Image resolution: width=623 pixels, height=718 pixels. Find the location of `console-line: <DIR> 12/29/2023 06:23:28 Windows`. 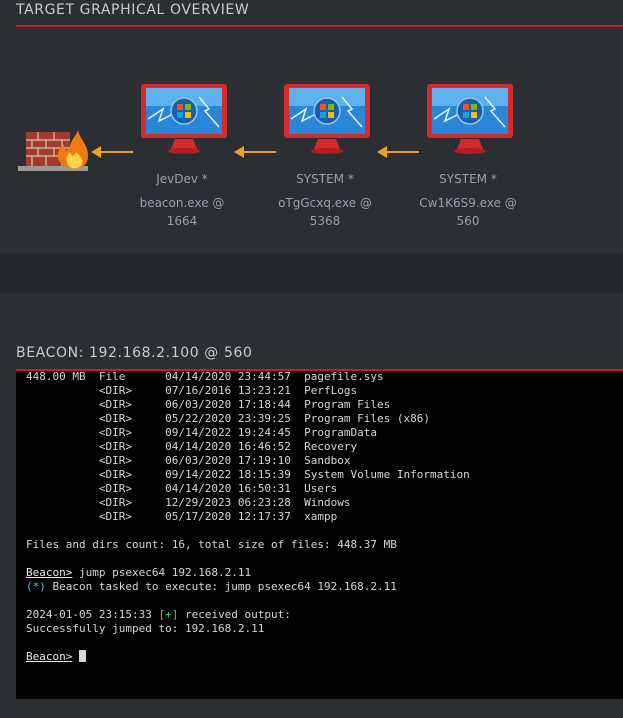

console-line: <DIR> 12/29/2023 06:23:28 Windows is located at coordinates (188, 502).